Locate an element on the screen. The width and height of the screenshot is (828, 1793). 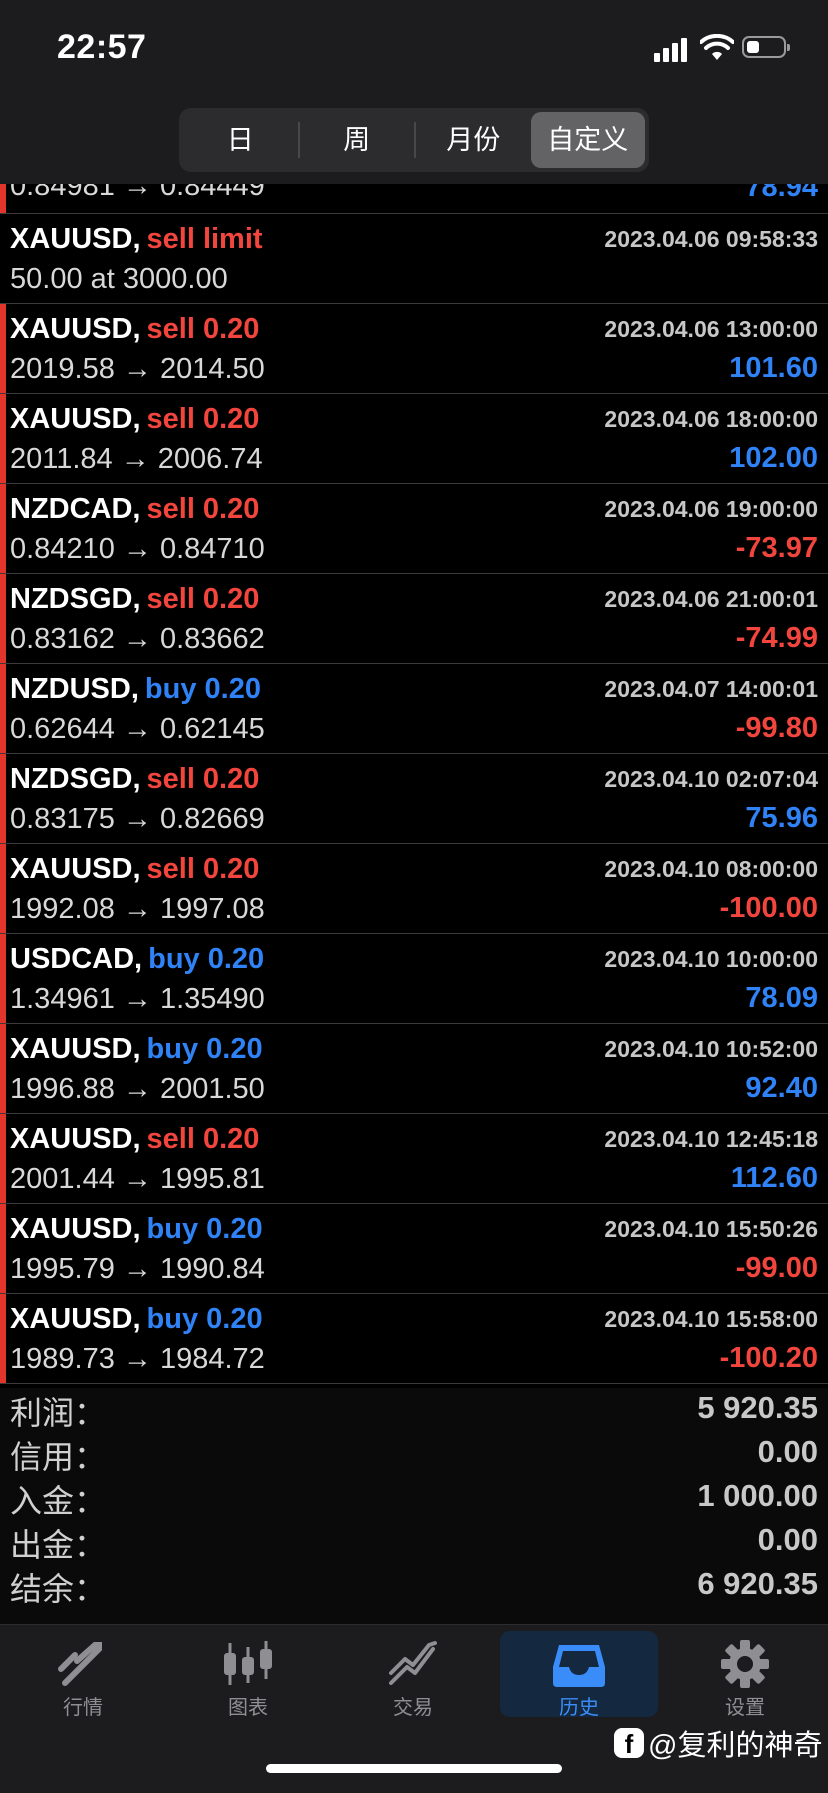
timestamp: 2023.04.06 13:00:00 is located at coordinates (711, 329).